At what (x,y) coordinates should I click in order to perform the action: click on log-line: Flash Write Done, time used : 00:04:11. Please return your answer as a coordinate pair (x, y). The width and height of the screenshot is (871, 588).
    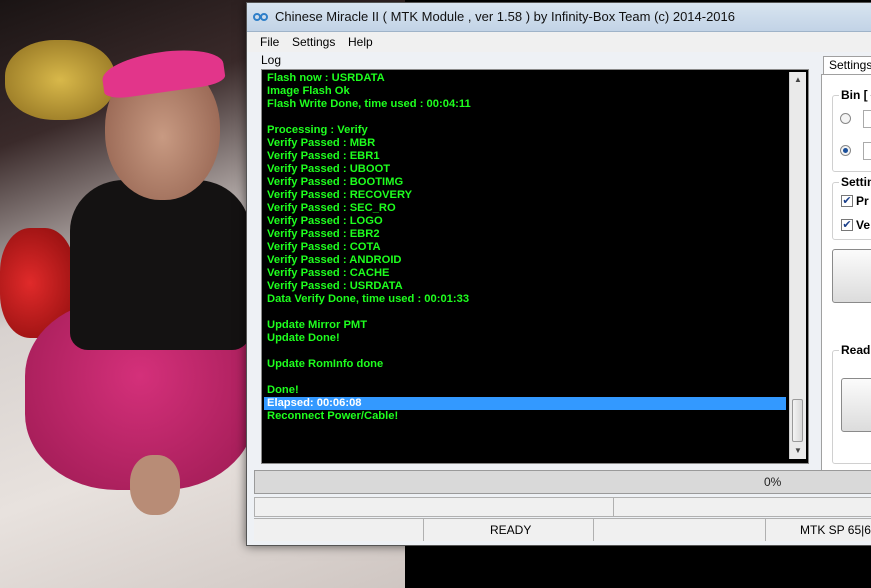
    Looking at the image, I should click on (369, 104).